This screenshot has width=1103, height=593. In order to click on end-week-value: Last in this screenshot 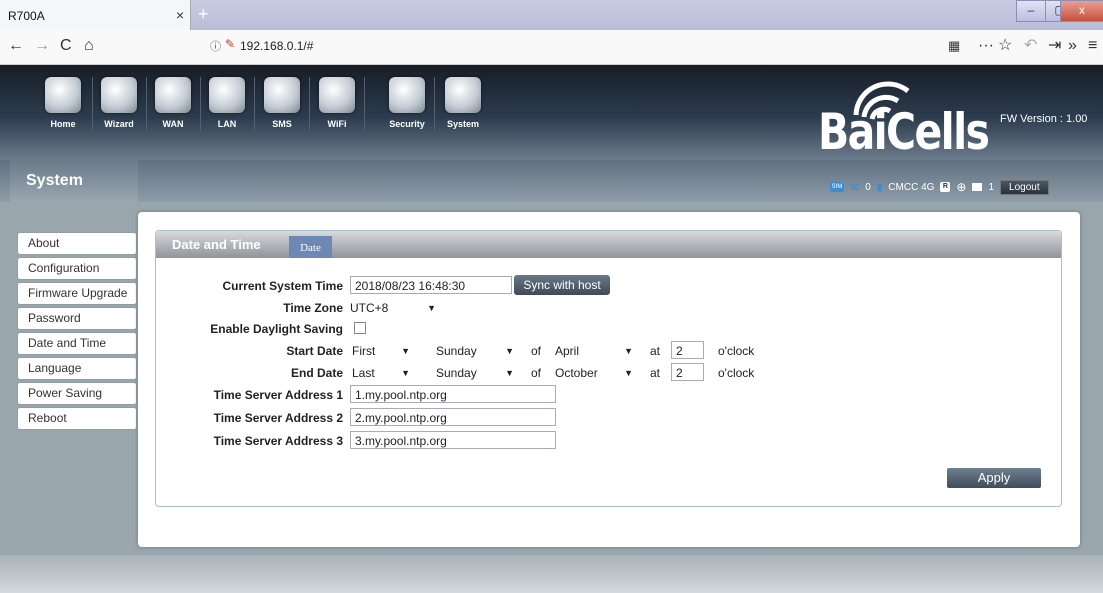, I will do `click(363, 373)`.